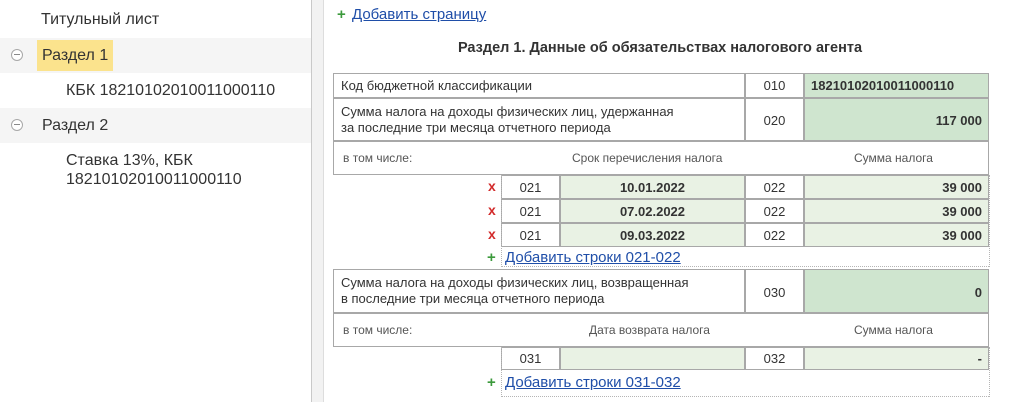  I want to click on nav-item-rate: Ставка 13%, КБК 18210102010011000110, so click(155, 168).